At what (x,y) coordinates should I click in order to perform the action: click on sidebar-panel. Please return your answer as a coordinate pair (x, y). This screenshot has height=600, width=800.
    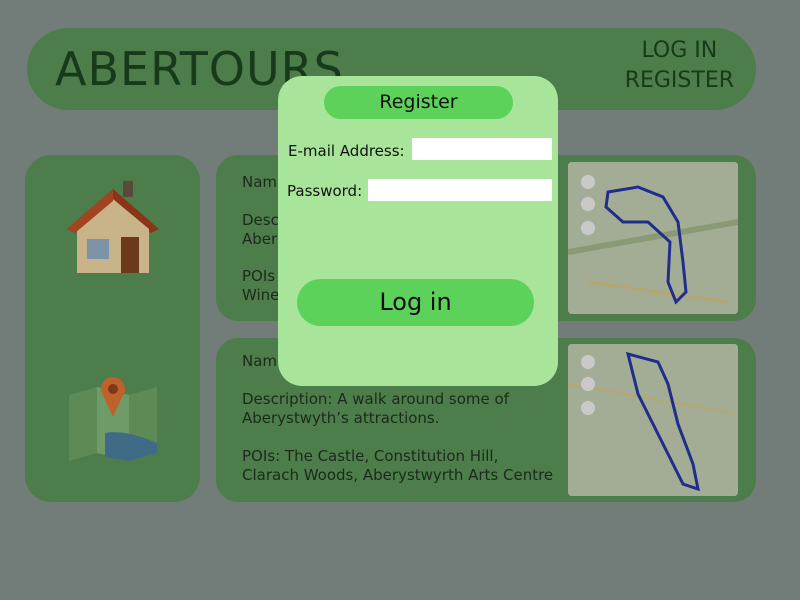
    Looking at the image, I should click on (112, 328).